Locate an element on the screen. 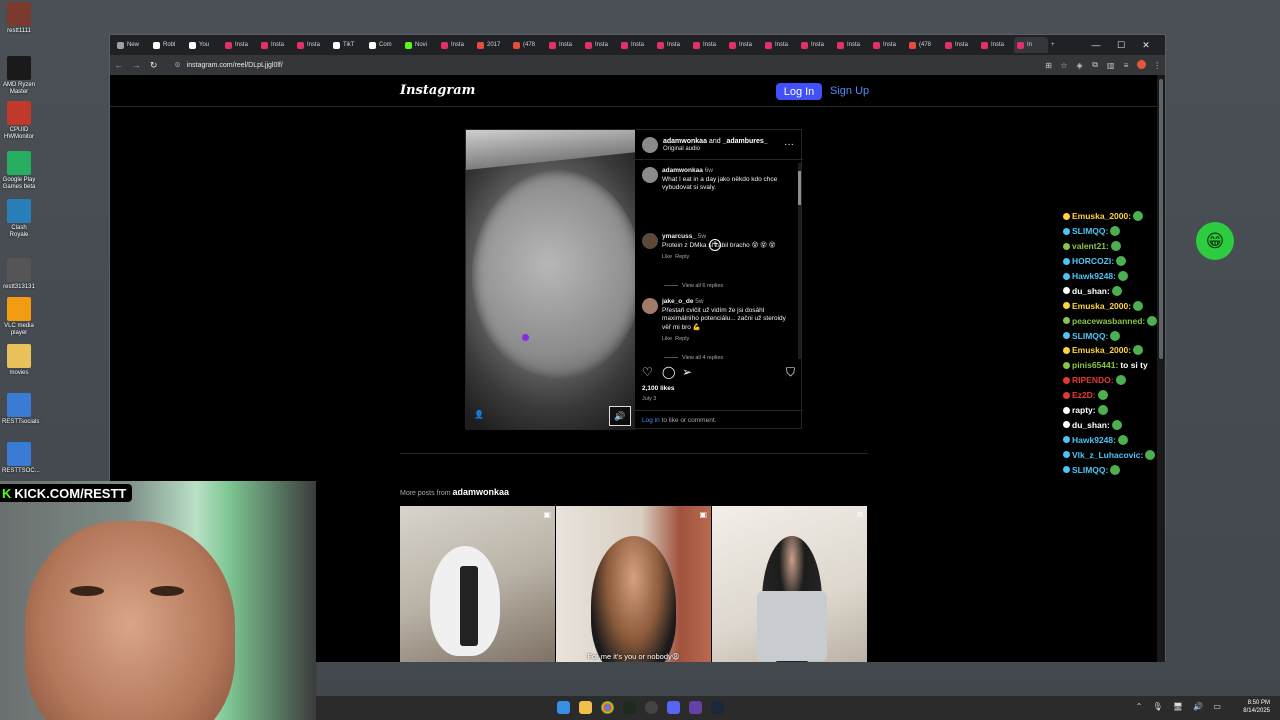  comment-username: jake_o_de is located at coordinates (677, 301).